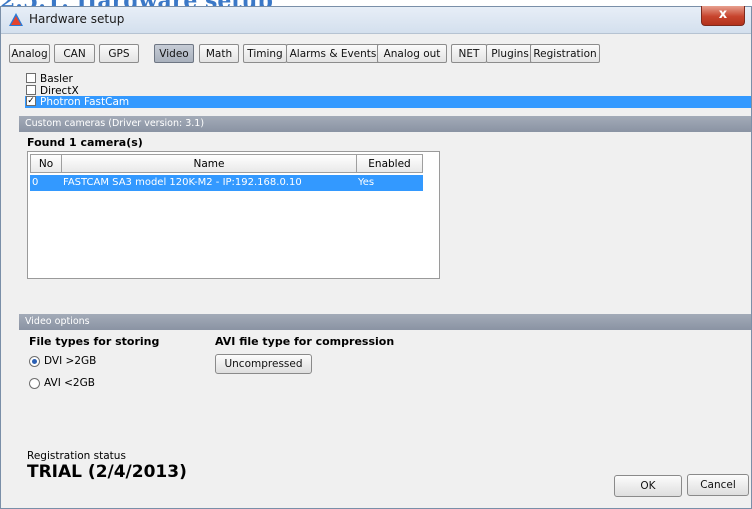  What do you see at coordinates (16, 19) in the screenshot?
I see `app-logo-icon` at bounding box center [16, 19].